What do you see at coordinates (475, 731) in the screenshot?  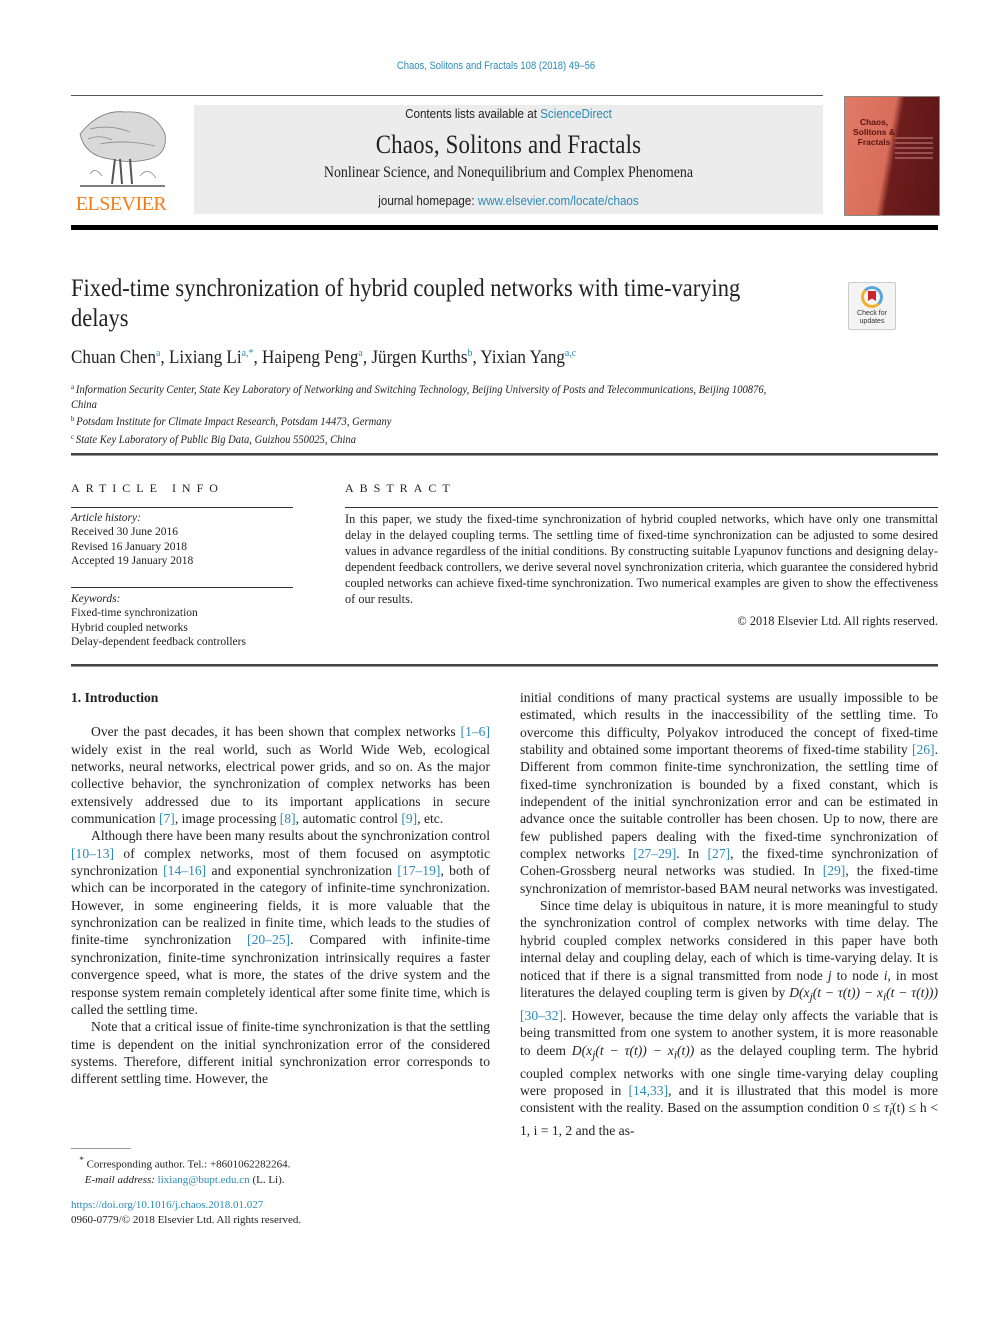 I see `citation-link: [1–6]` at bounding box center [475, 731].